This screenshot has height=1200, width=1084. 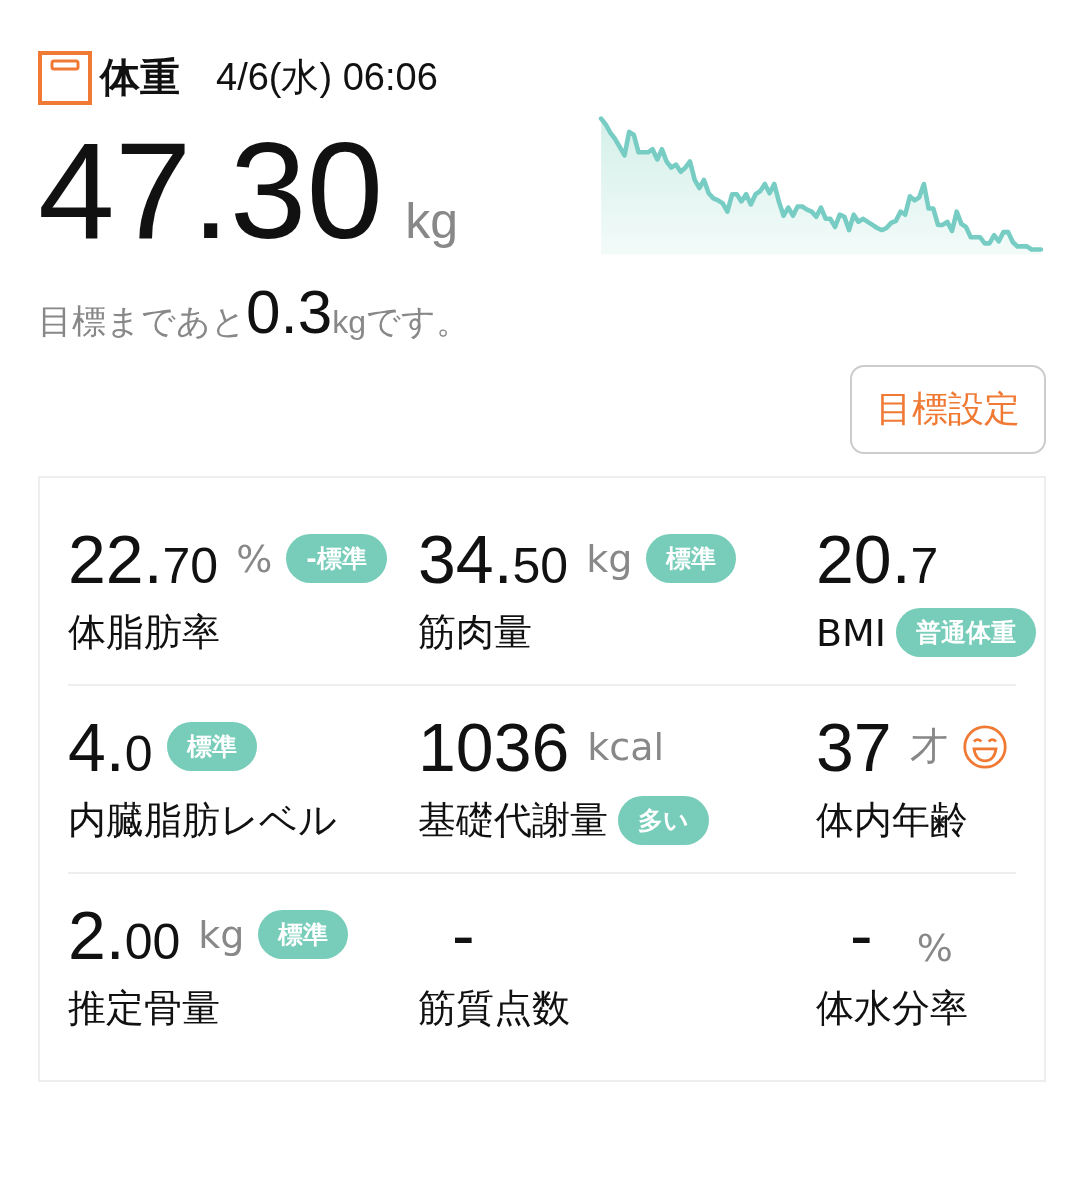 I want to click on status-badge: 多い, so click(x=663, y=821).